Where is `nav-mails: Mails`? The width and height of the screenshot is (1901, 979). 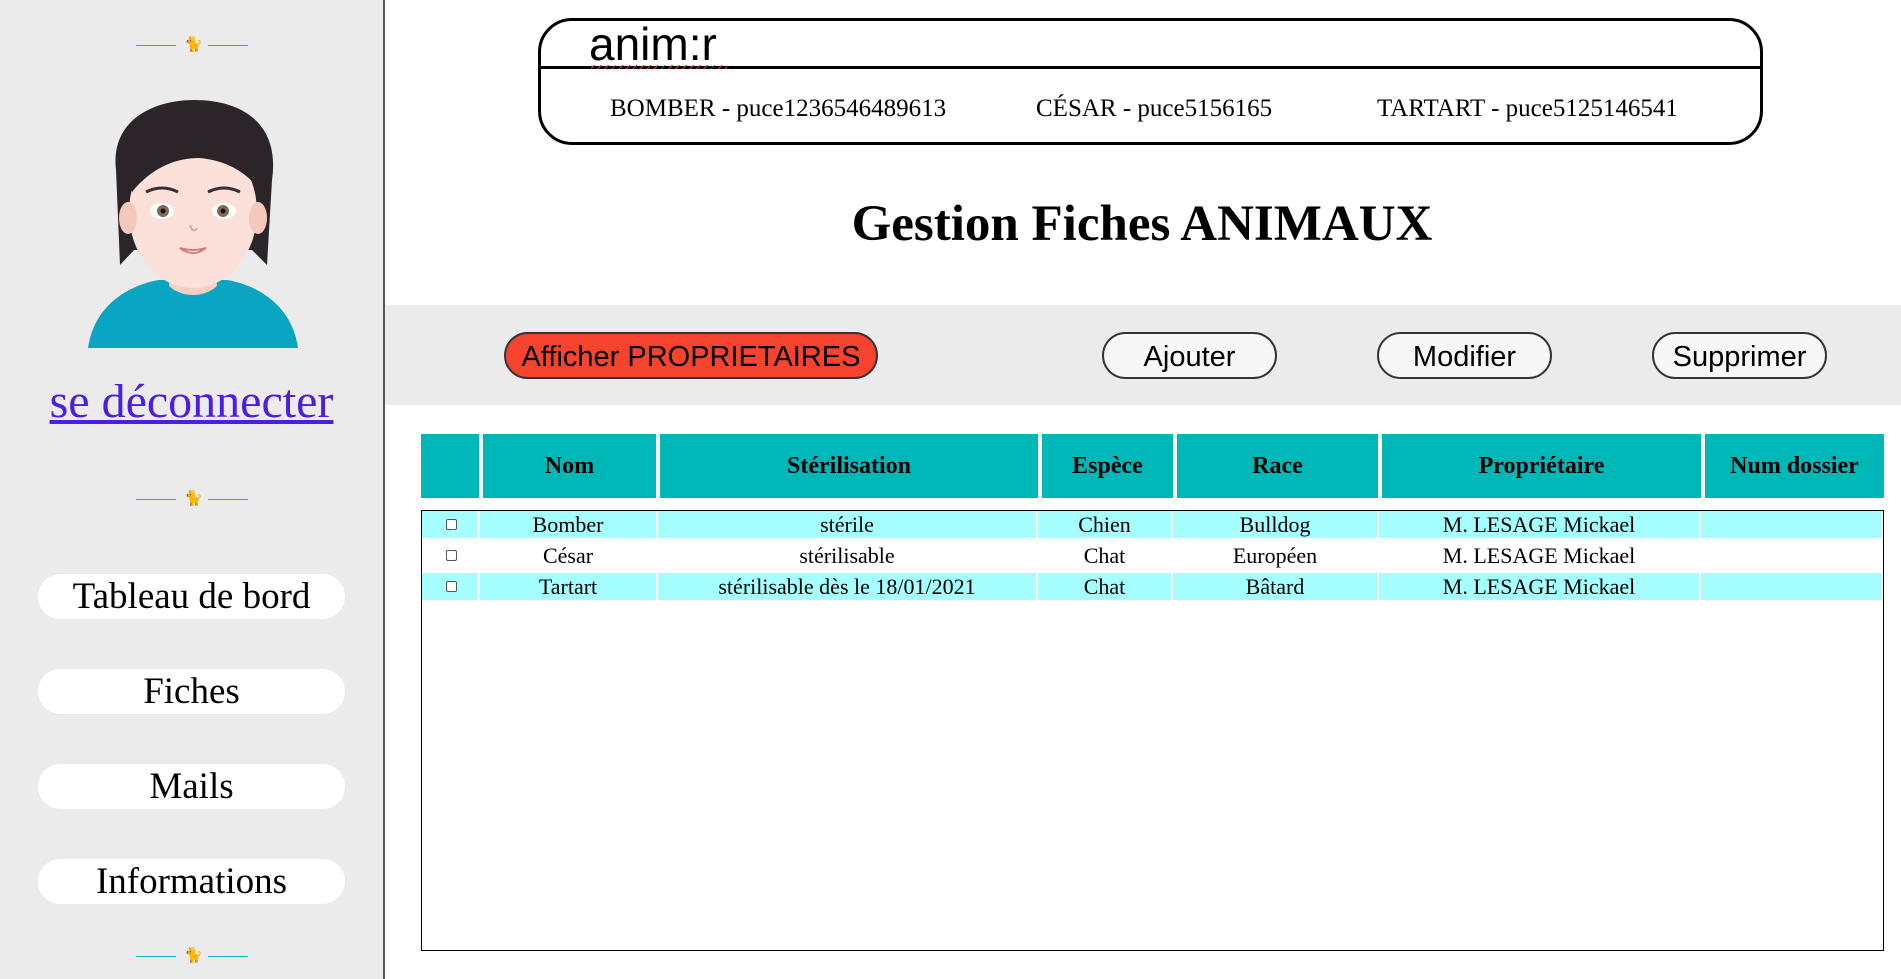 nav-mails: Mails is located at coordinates (191, 786).